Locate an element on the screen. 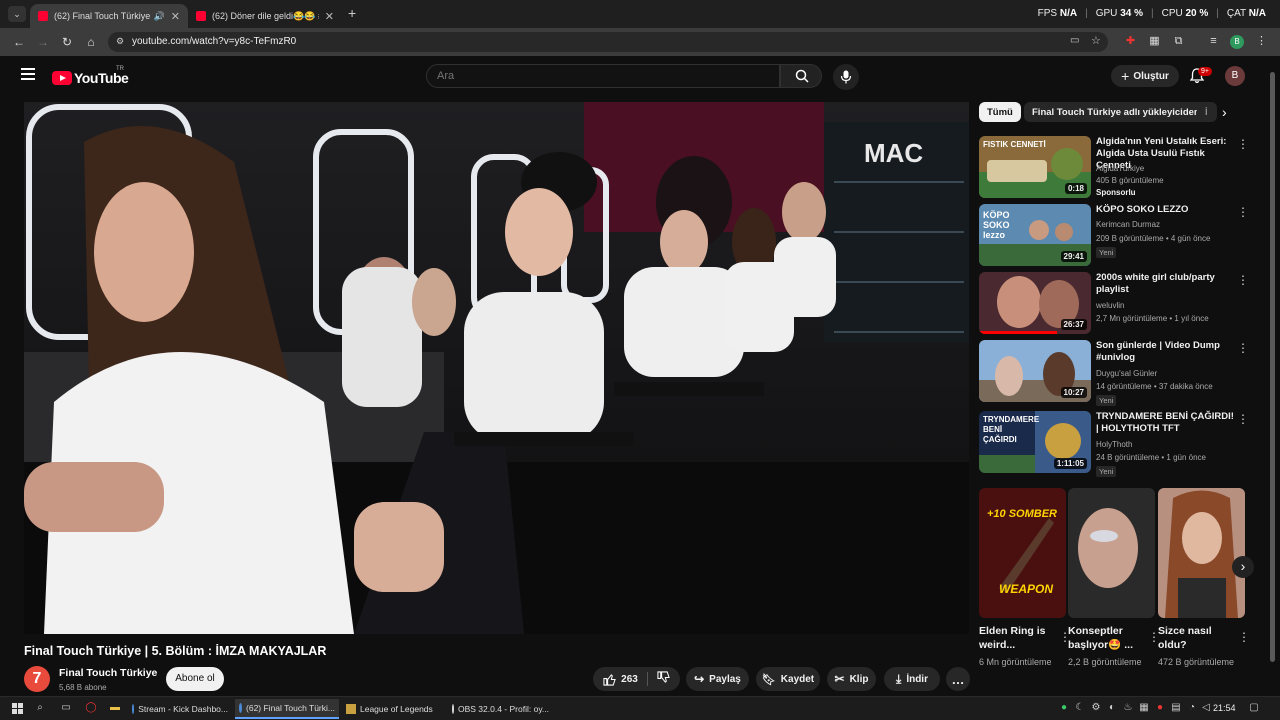  whatsapp-icon: ● is located at coordinates (1064, 708).